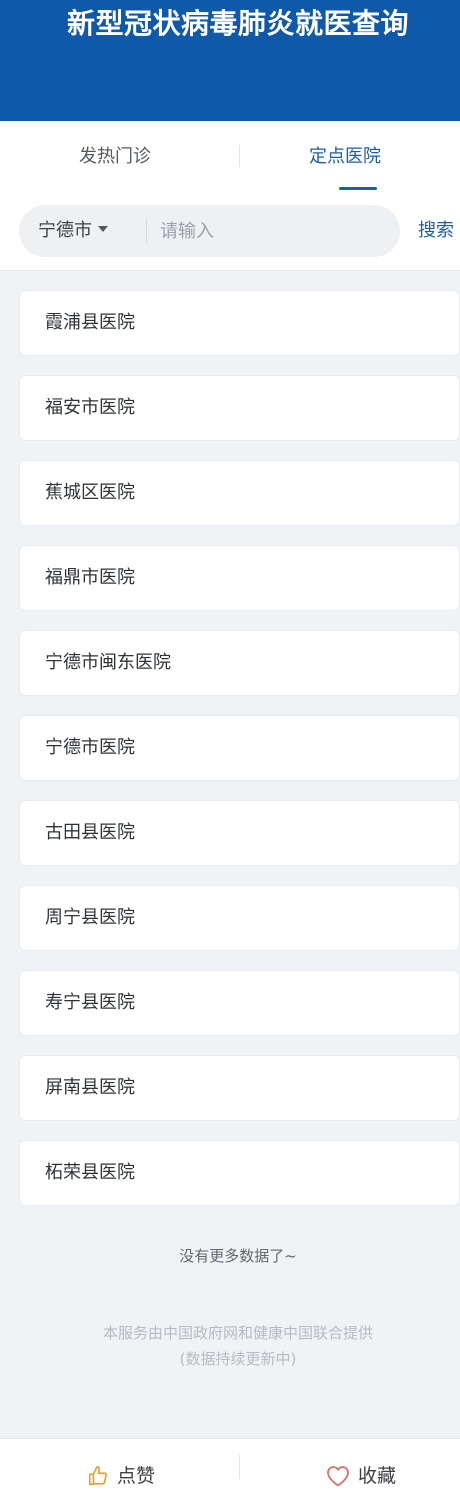  What do you see at coordinates (239, 833) in the screenshot?
I see `hospital-card: 古田县医院` at bounding box center [239, 833].